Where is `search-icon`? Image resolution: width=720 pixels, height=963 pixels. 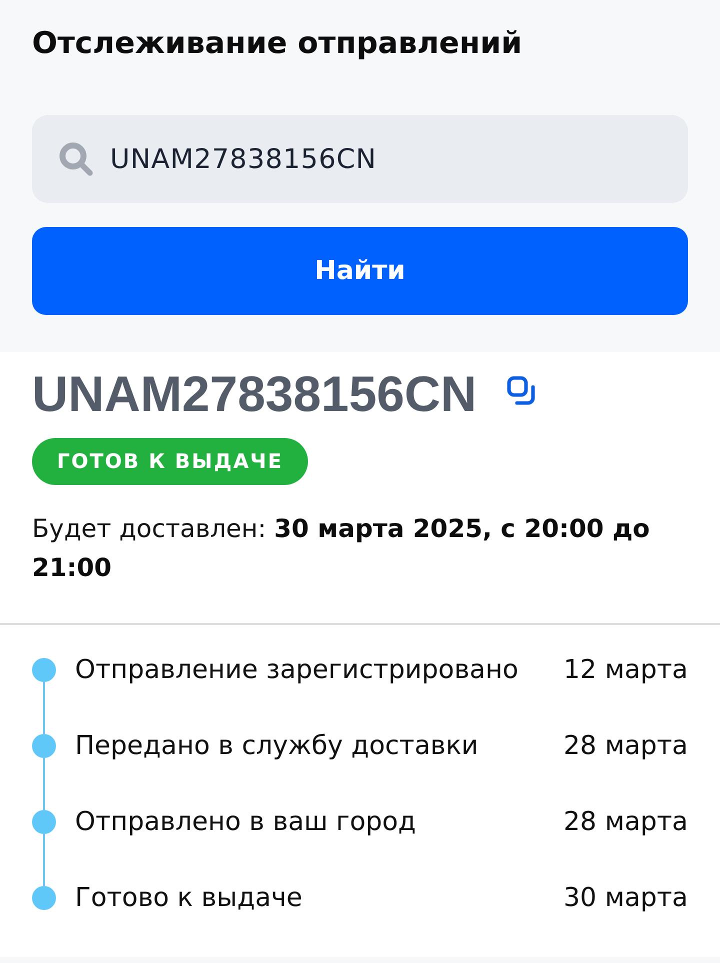
search-icon is located at coordinates (76, 159).